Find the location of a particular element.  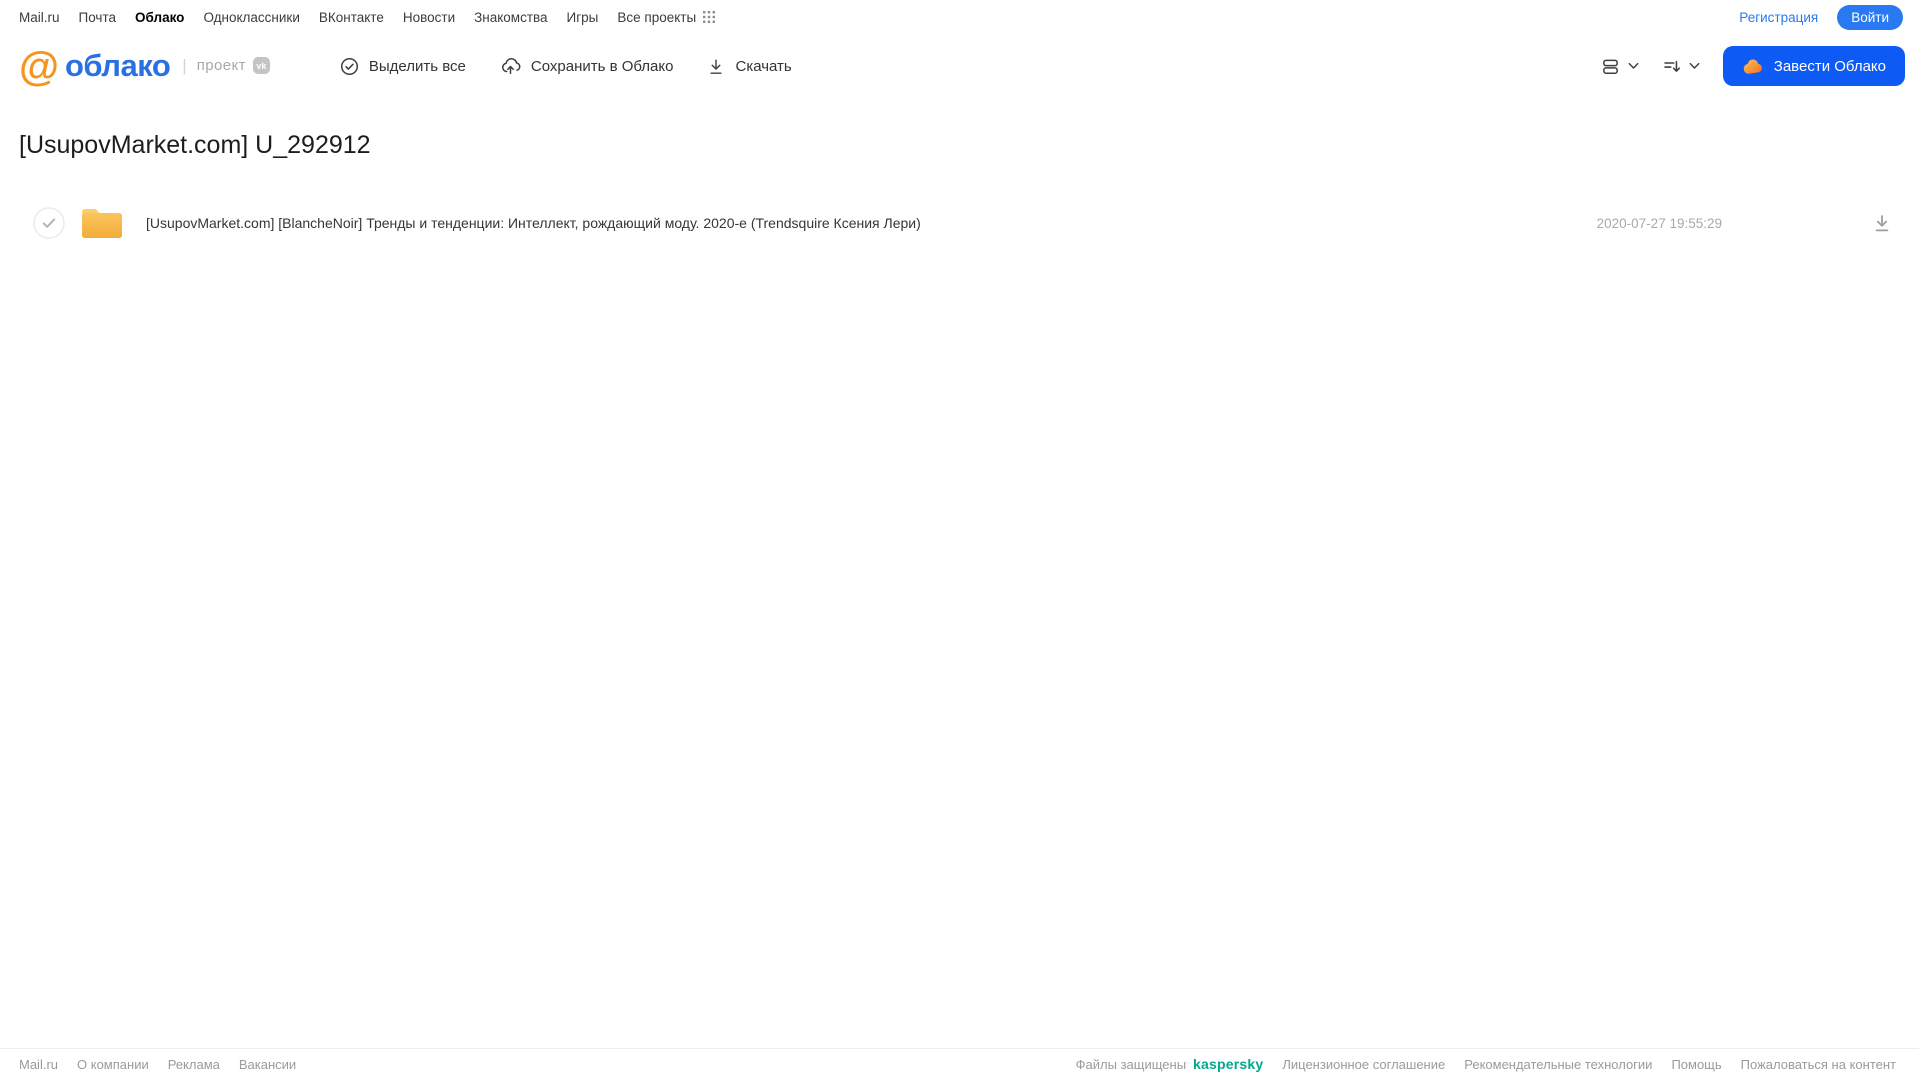

save-to-cloud-label: Сохранить в Облако is located at coordinates (602, 66).